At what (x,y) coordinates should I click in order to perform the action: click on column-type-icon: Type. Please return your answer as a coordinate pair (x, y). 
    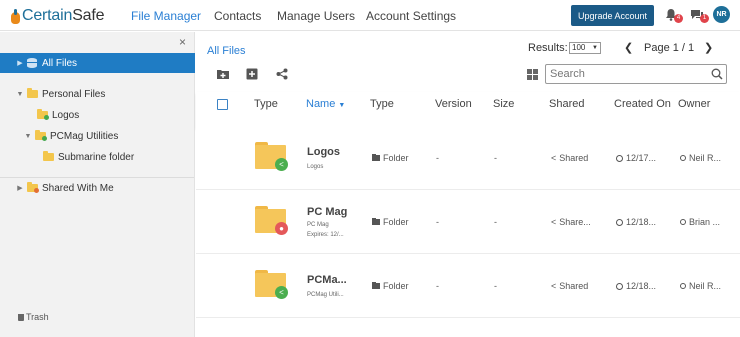
    Looking at the image, I should click on (266, 104).